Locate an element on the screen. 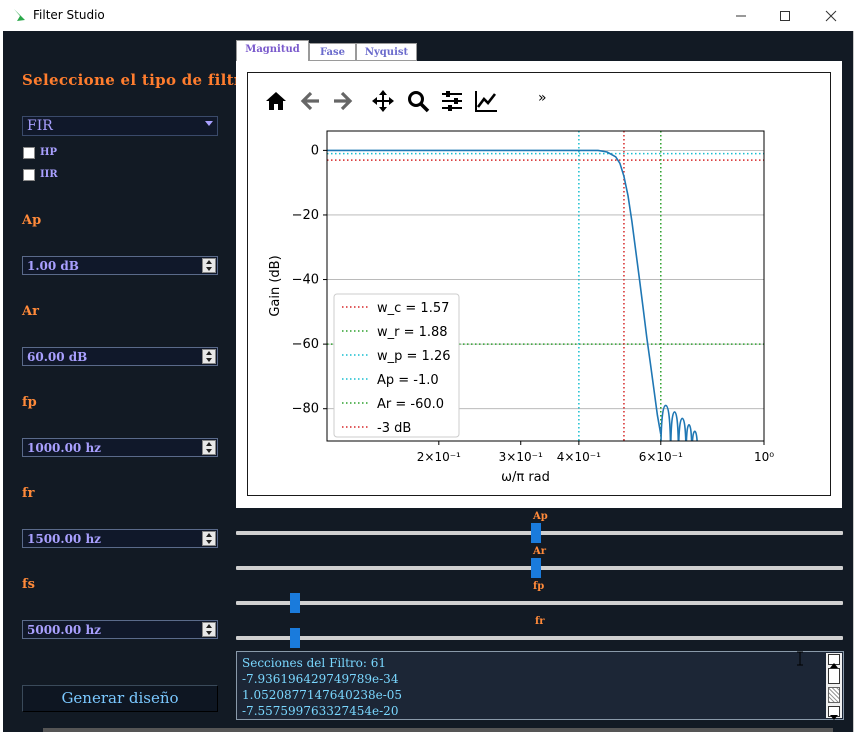  close-button is located at coordinates (831, 15).